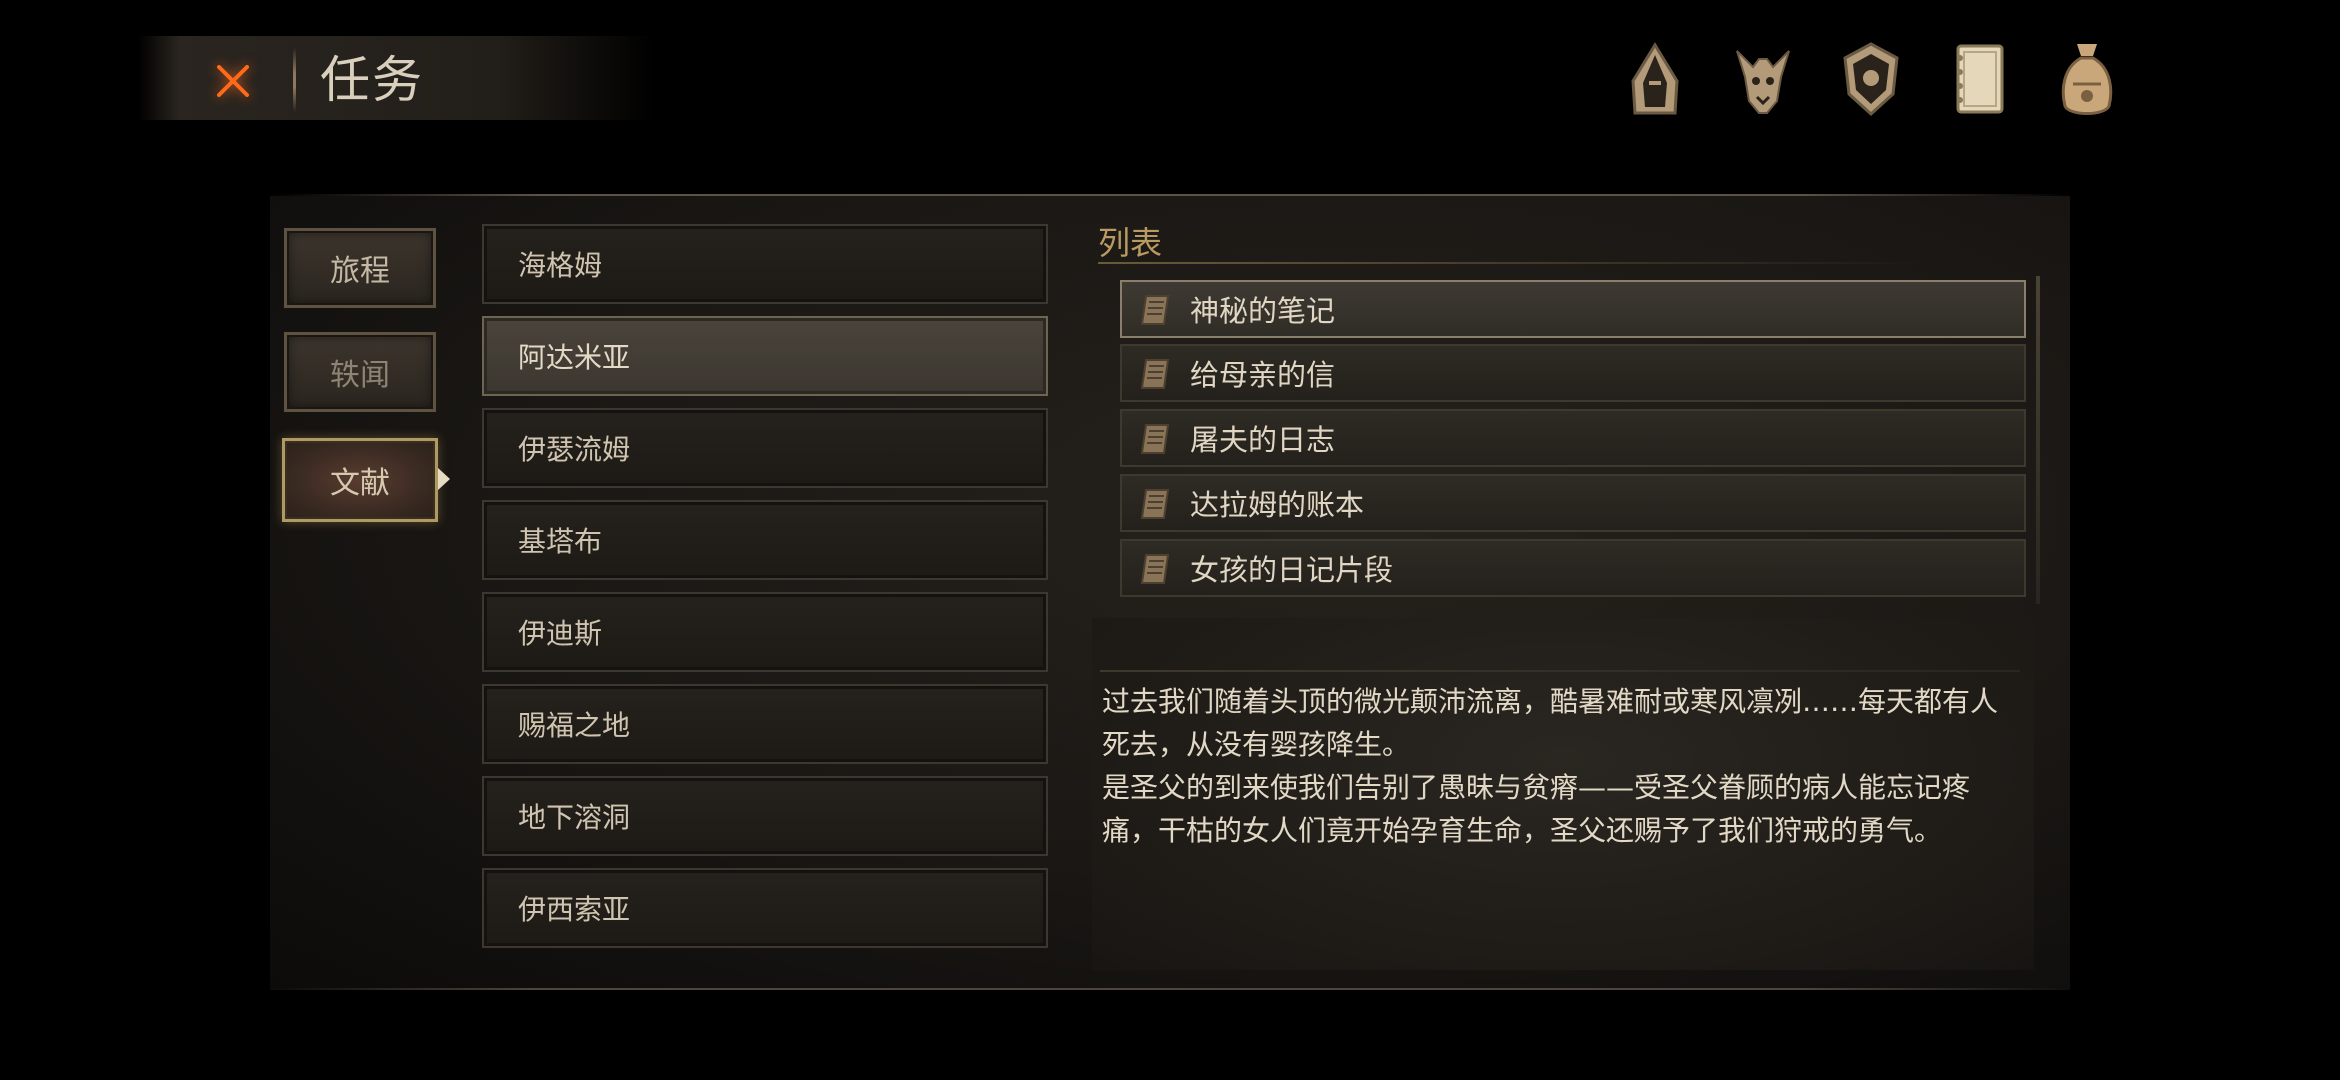 The width and height of the screenshot is (2340, 1080). I want to click on tab-documents: 文献, so click(360, 480).